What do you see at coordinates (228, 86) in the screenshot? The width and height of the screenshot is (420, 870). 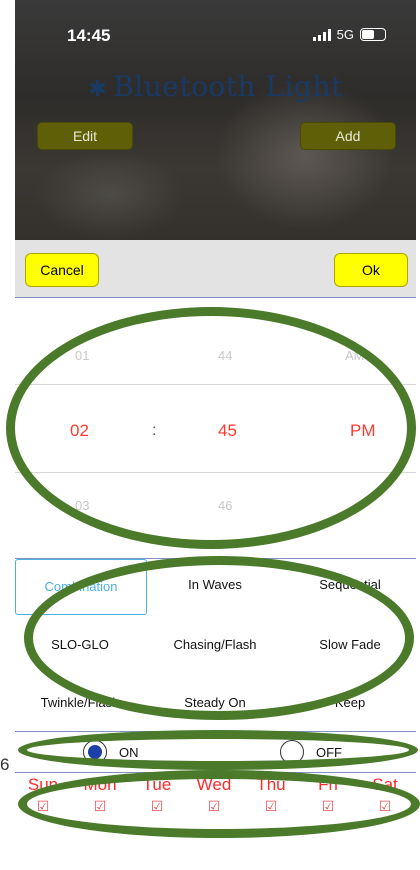 I see `app-title-text: Bluetooth Light` at bounding box center [228, 86].